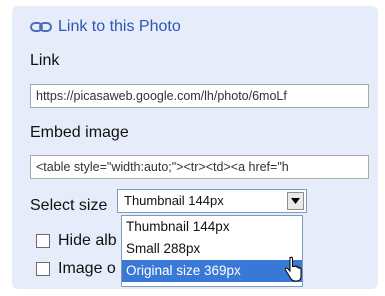 The width and height of the screenshot is (385, 296). I want to click on image-only-option: Image o, so click(76, 269).